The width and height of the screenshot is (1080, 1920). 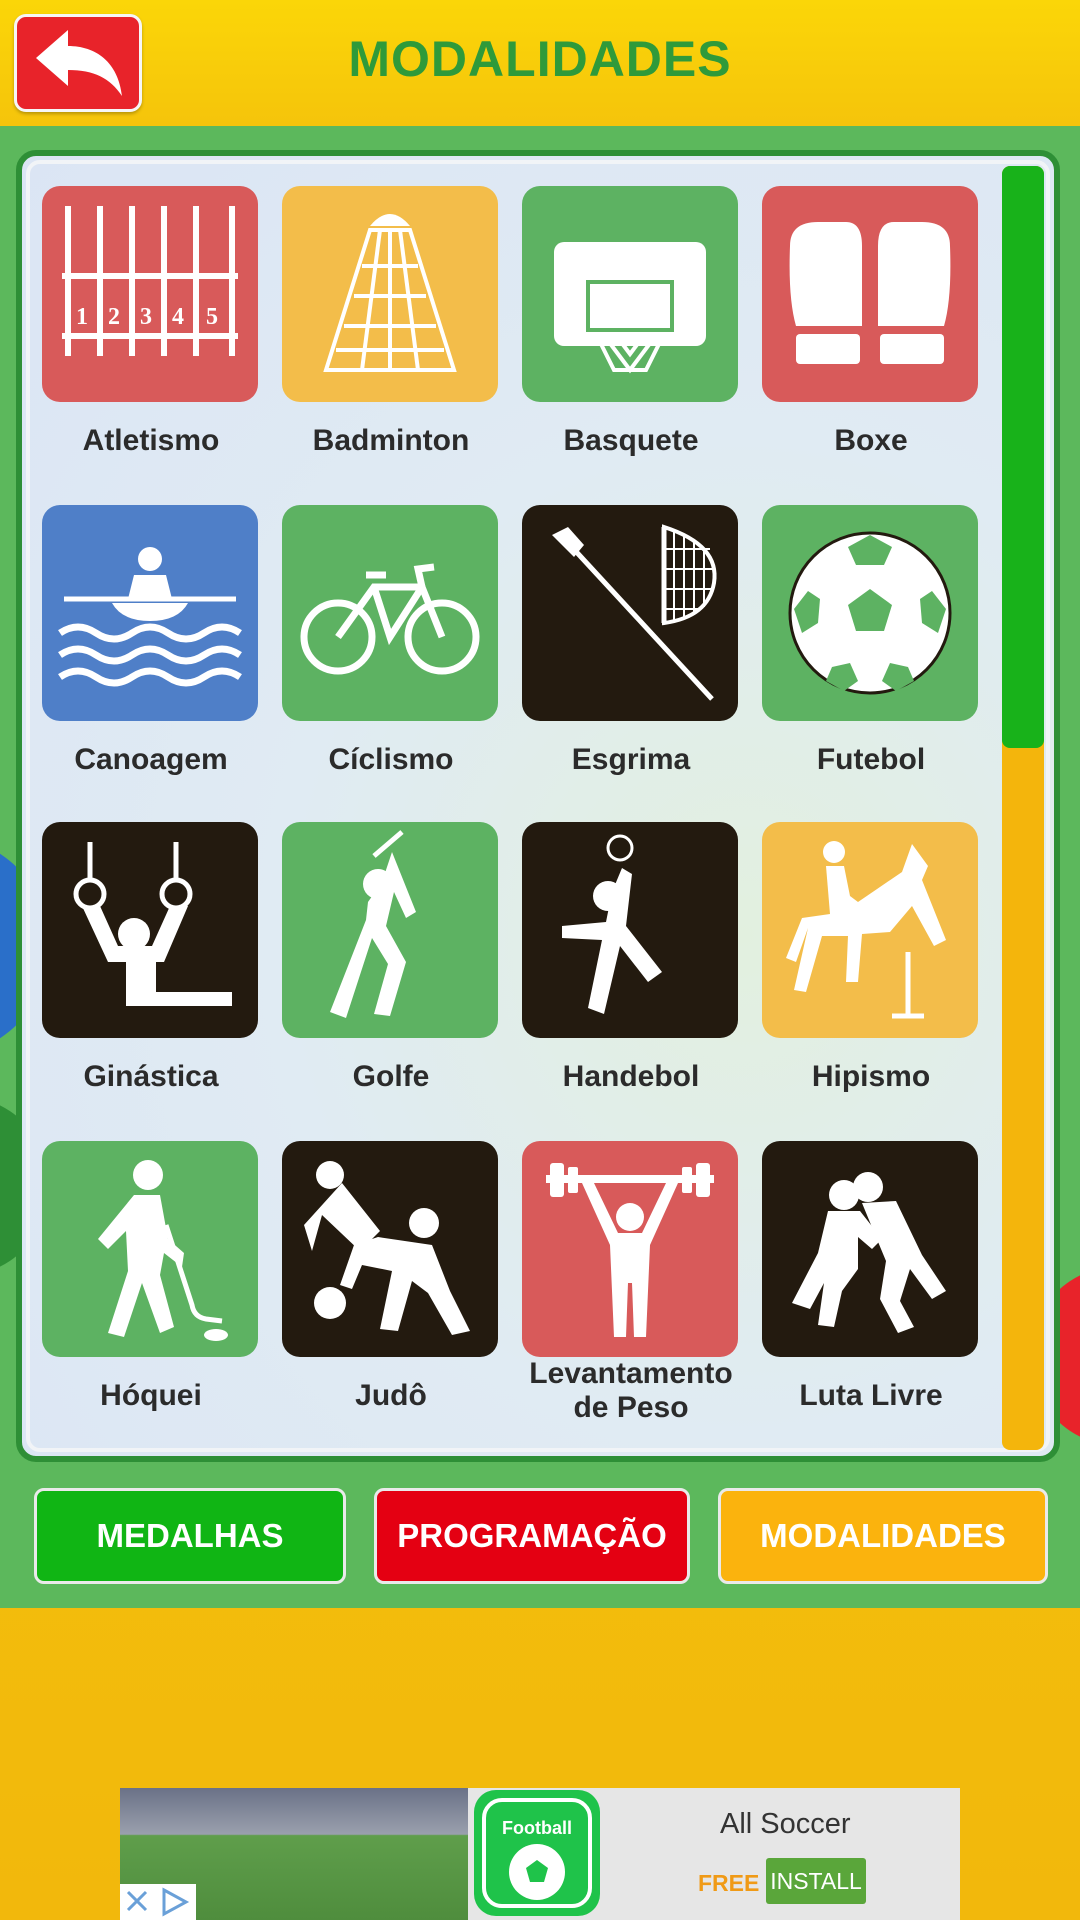 I want to click on sport-label: Basquete, so click(x=631, y=440).